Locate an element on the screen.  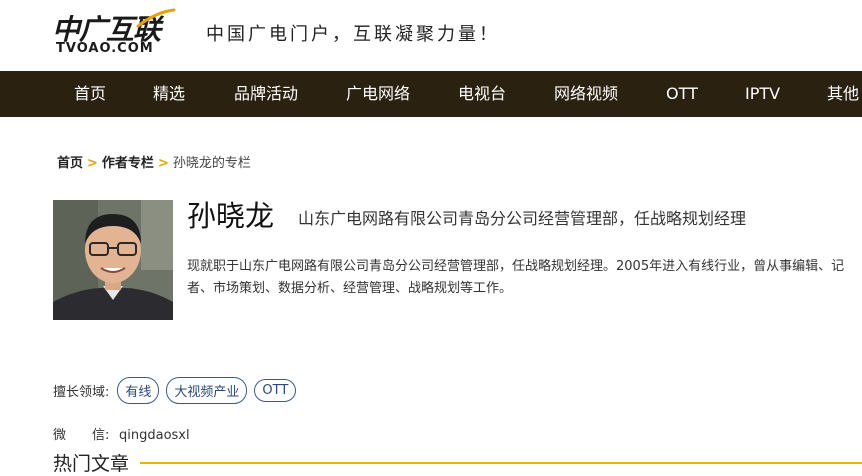
breadcrumb-home: 首页 is located at coordinates (70, 163).